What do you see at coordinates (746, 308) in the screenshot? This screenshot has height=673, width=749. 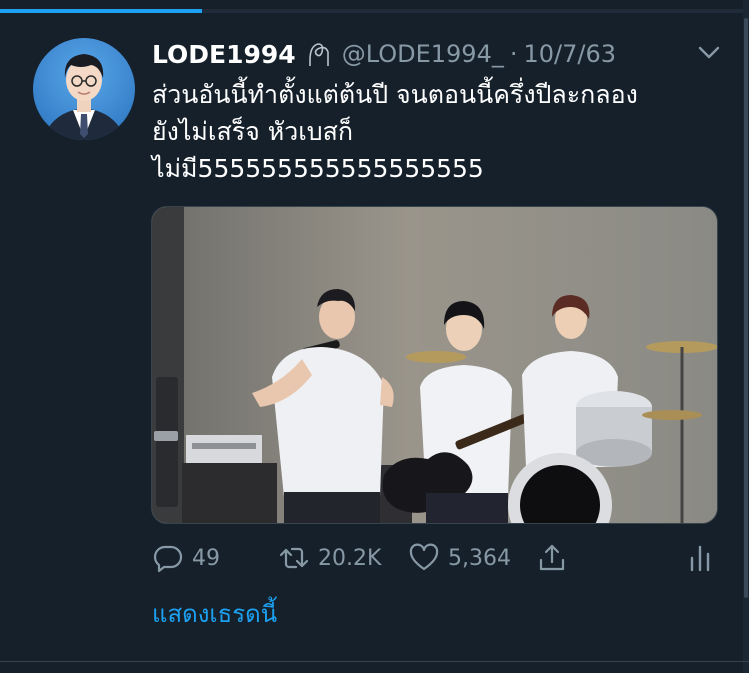 I see `scrollbar-thumb` at bounding box center [746, 308].